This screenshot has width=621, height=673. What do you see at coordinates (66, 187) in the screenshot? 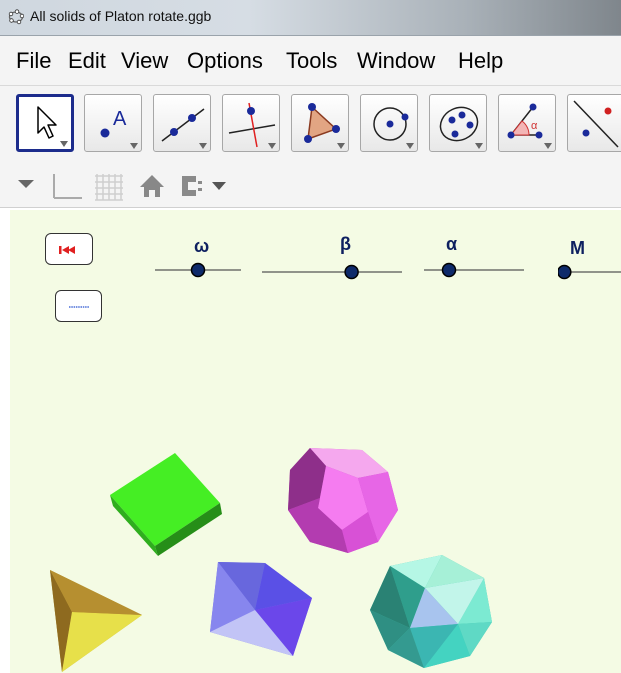
I see `axes-toggle-icon` at bounding box center [66, 187].